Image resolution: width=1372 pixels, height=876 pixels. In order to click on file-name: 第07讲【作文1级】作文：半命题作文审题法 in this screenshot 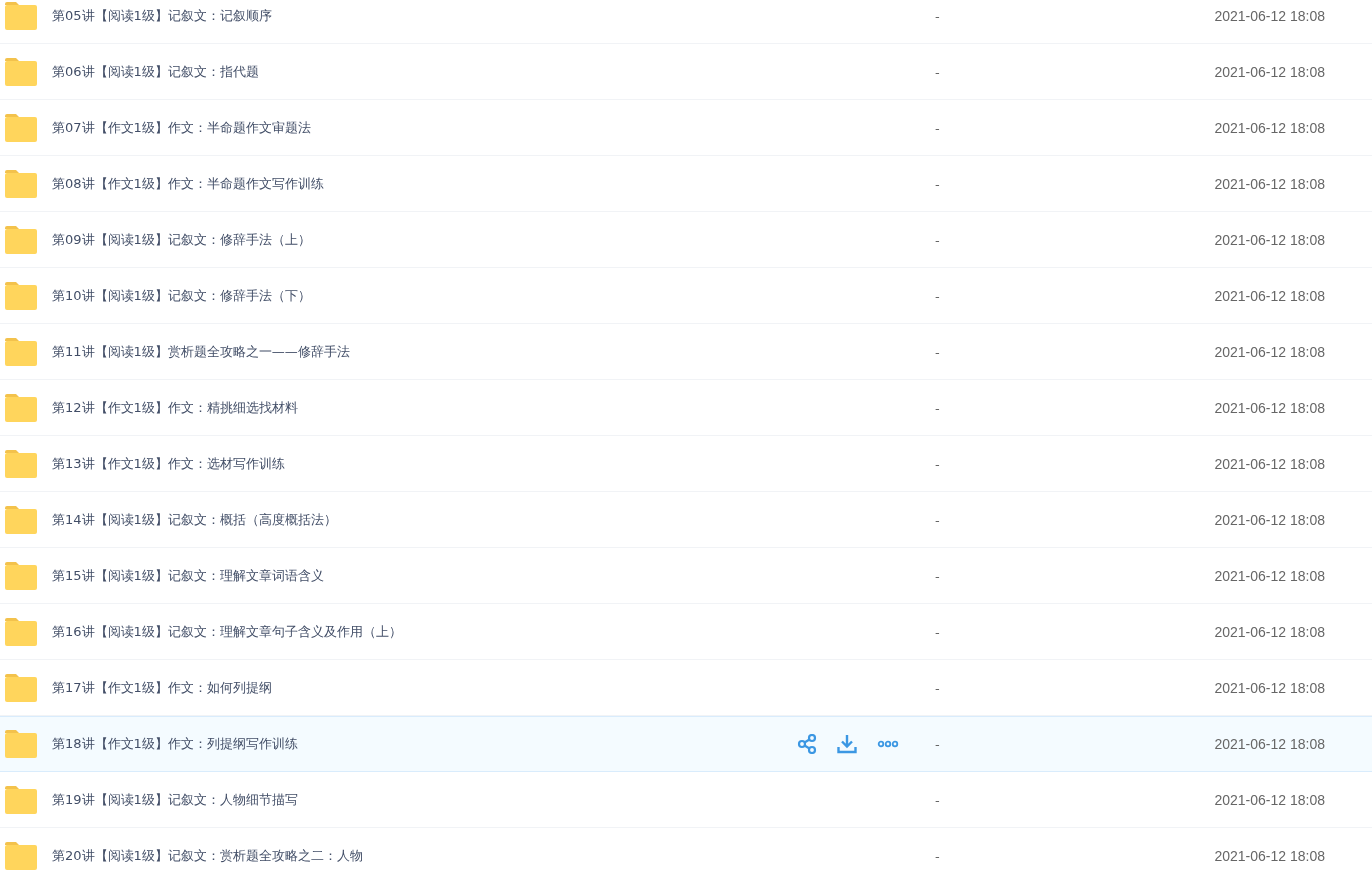, I will do `click(422, 128)`.